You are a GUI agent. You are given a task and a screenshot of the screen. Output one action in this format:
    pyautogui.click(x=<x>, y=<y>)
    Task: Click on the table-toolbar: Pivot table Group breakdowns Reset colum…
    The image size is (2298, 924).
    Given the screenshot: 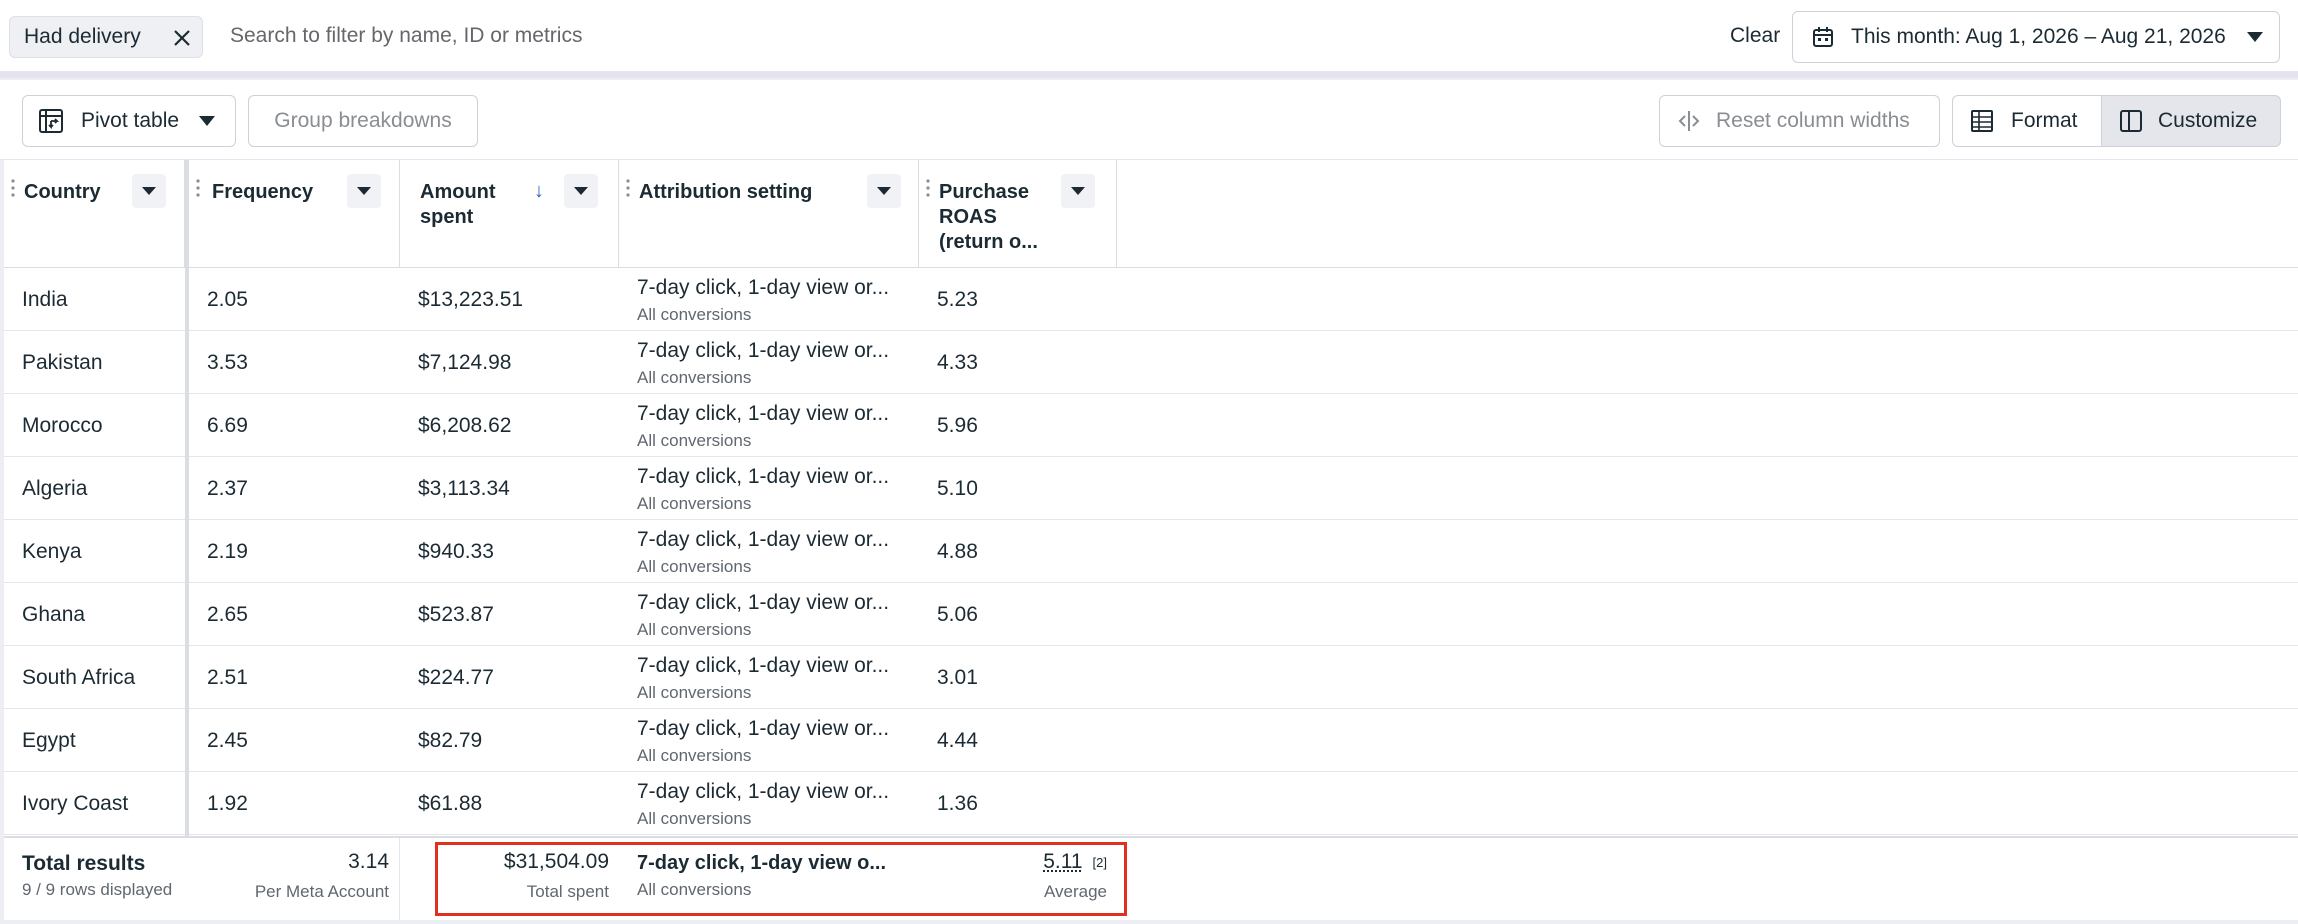 What is the action you would take?
    pyautogui.click(x=1149, y=120)
    